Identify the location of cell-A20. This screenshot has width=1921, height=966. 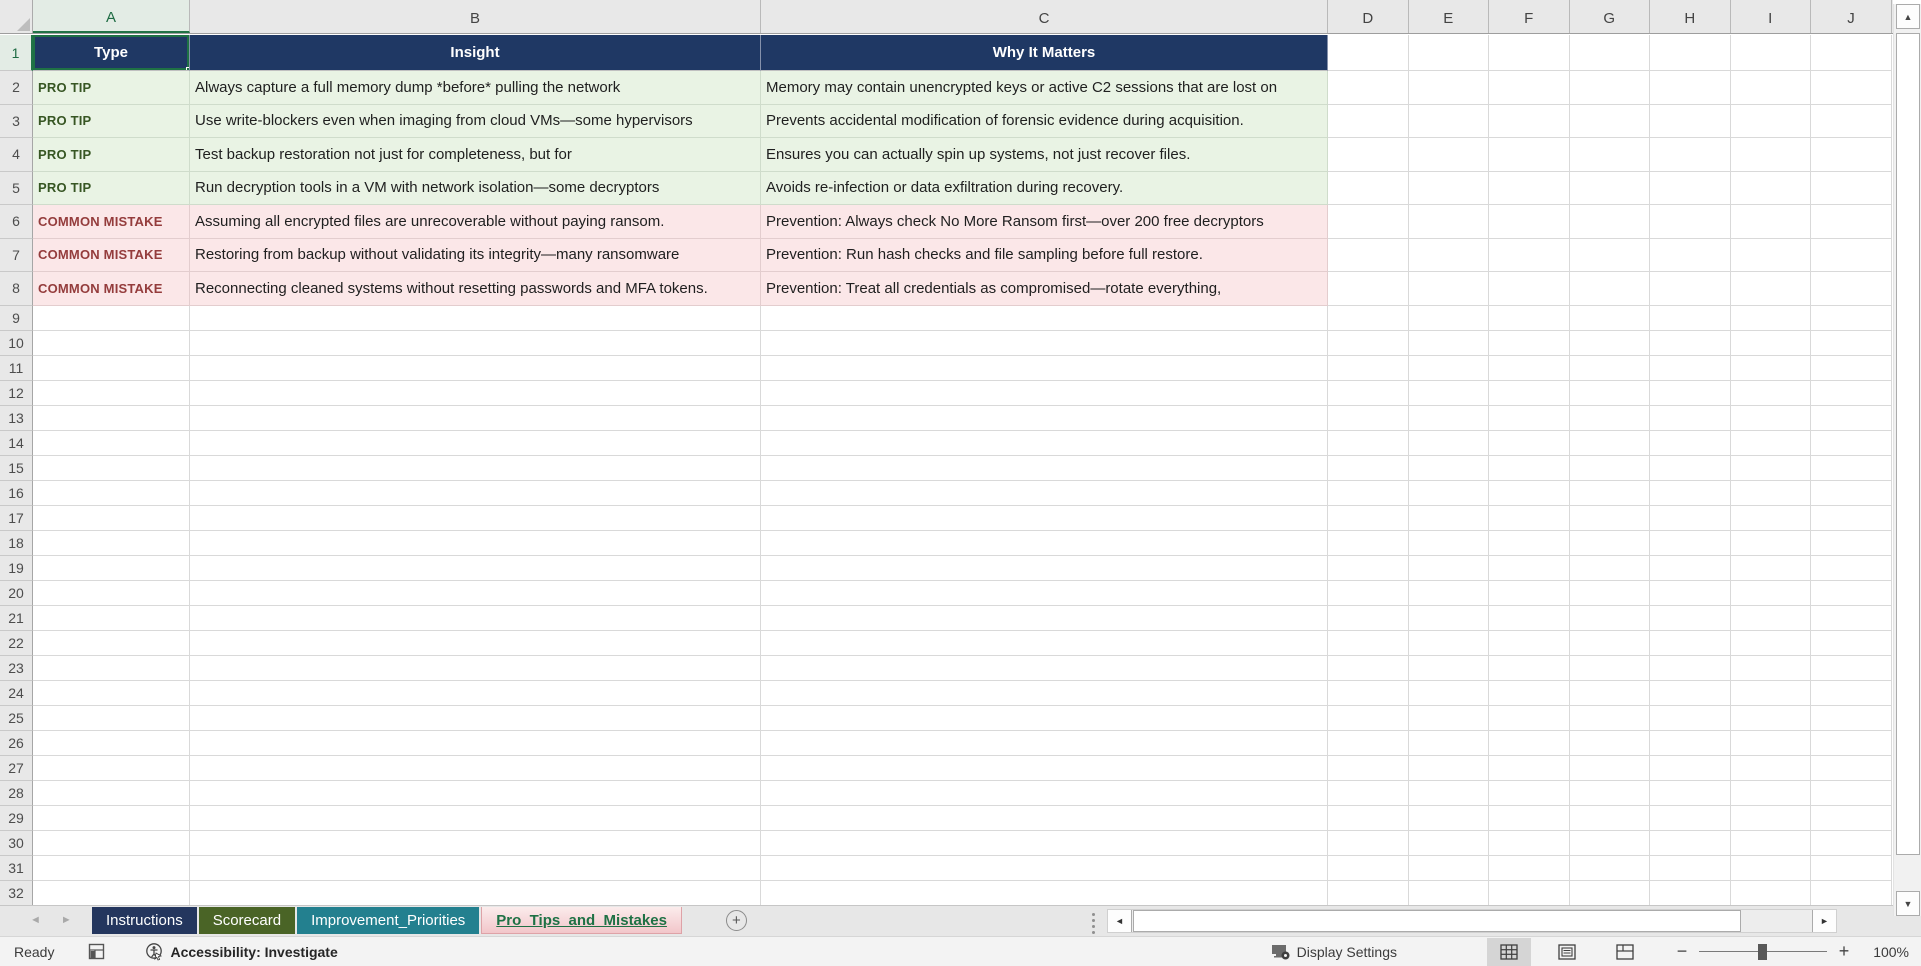
(111, 593).